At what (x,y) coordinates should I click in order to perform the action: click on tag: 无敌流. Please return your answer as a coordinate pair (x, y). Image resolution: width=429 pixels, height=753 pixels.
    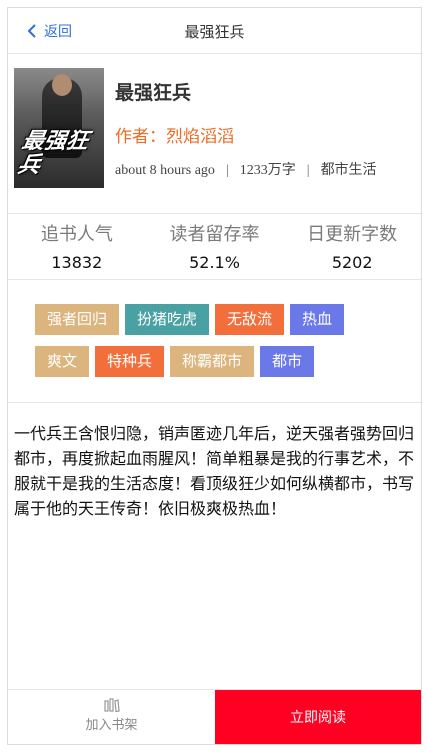
    Looking at the image, I should click on (250, 319).